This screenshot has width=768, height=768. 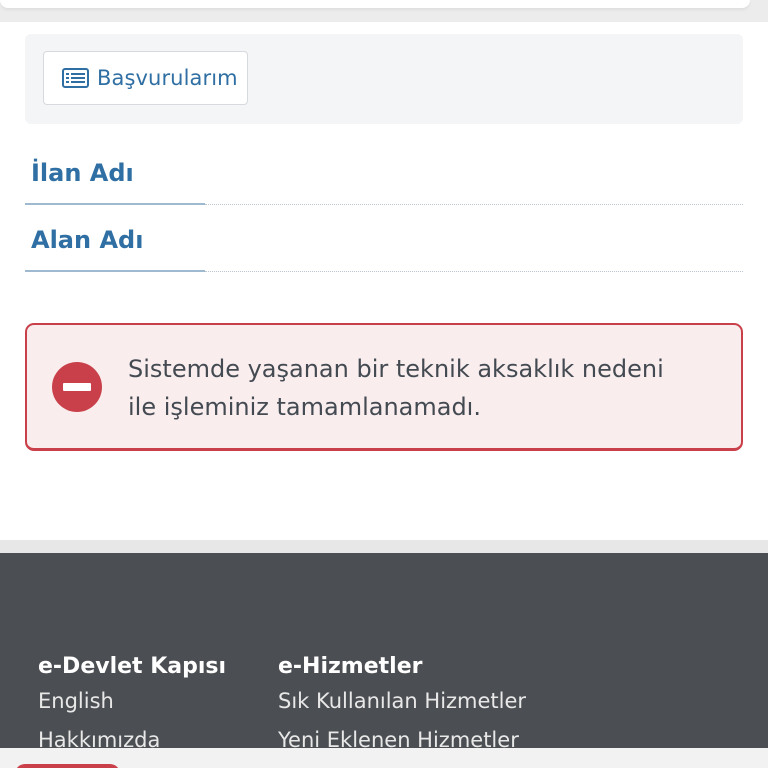 What do you see at coordinates (167, 78) in the screenshot?
I see `applications-button-label: Başvurularım` at bounding box center [167, 78].